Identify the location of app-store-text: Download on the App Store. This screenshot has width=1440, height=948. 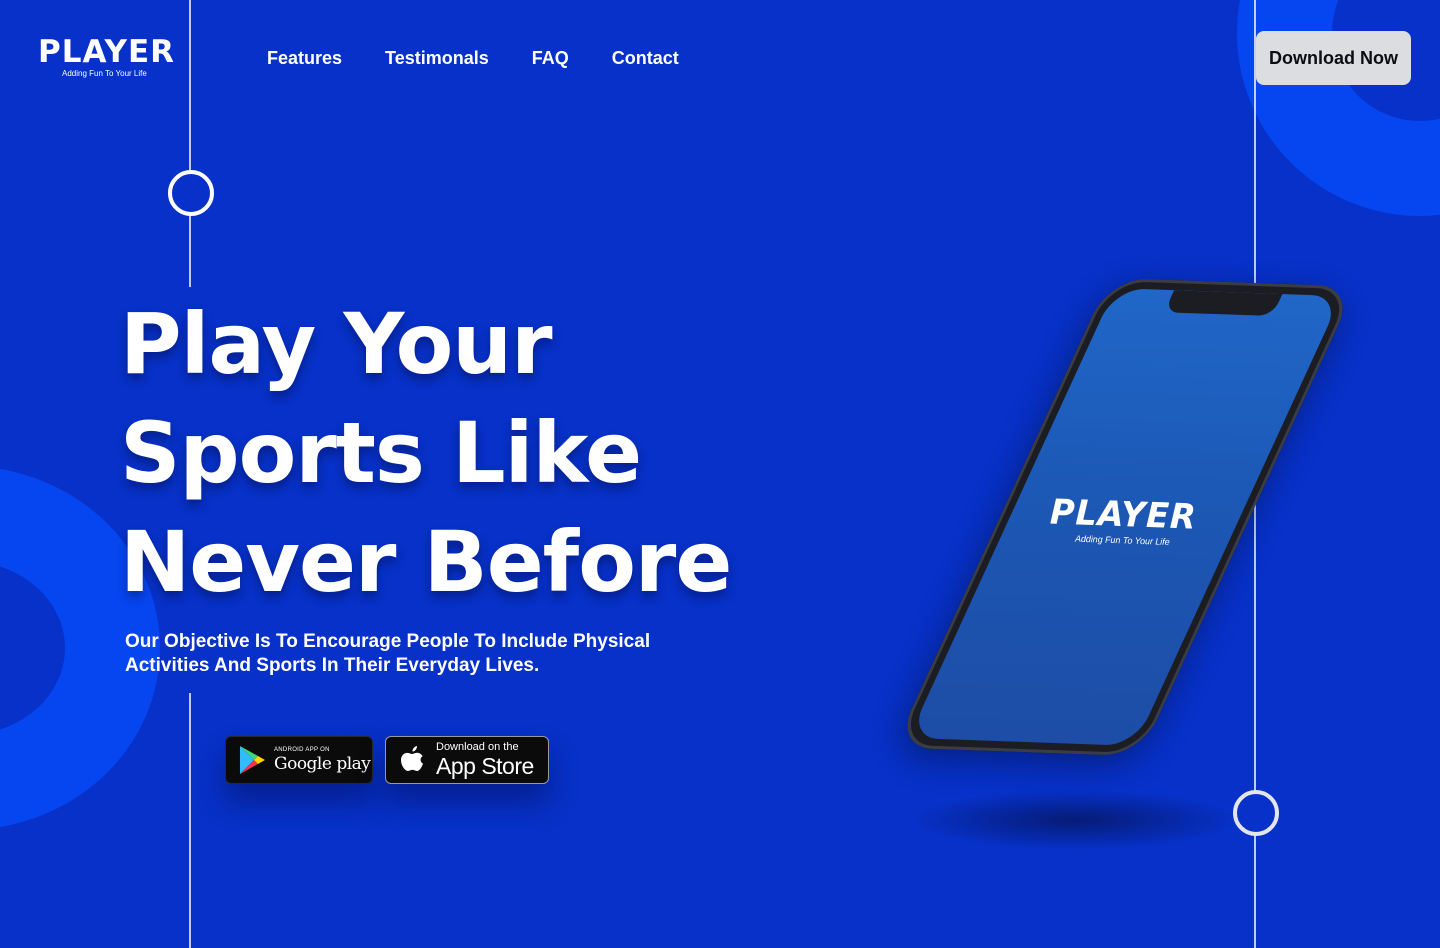
(485, 760).